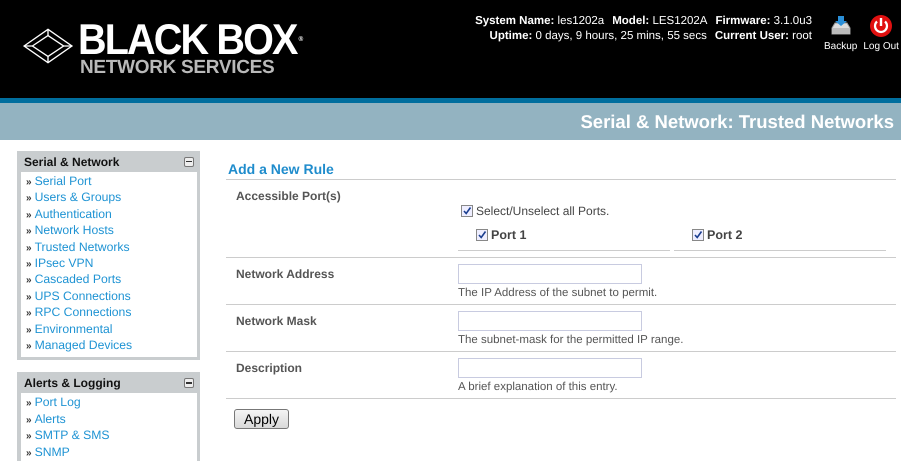 The width and height of the screenshot is (901, 461). I want to click on checkbox-label: Port 2, so click(724, 235).